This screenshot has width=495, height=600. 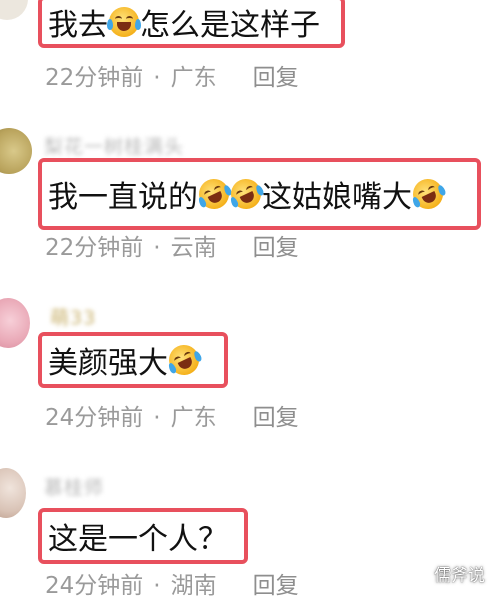 I want to click on comment-text: 怎么是这样子, so click(x=230, y=25).